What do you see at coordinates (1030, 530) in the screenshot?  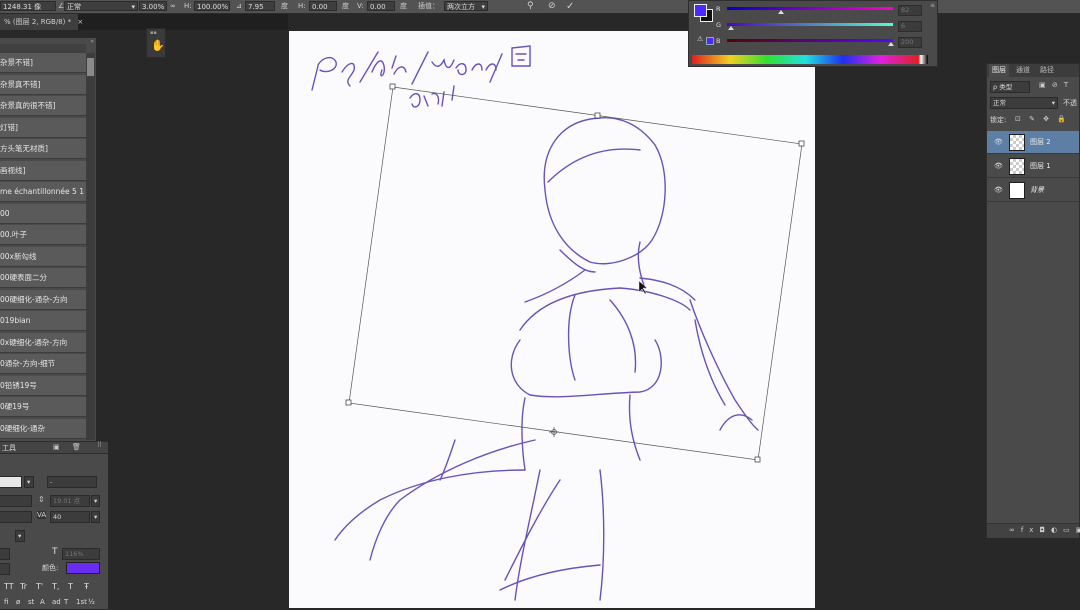 I see `fx-icon: fx` at bounding box center [1030, 530].